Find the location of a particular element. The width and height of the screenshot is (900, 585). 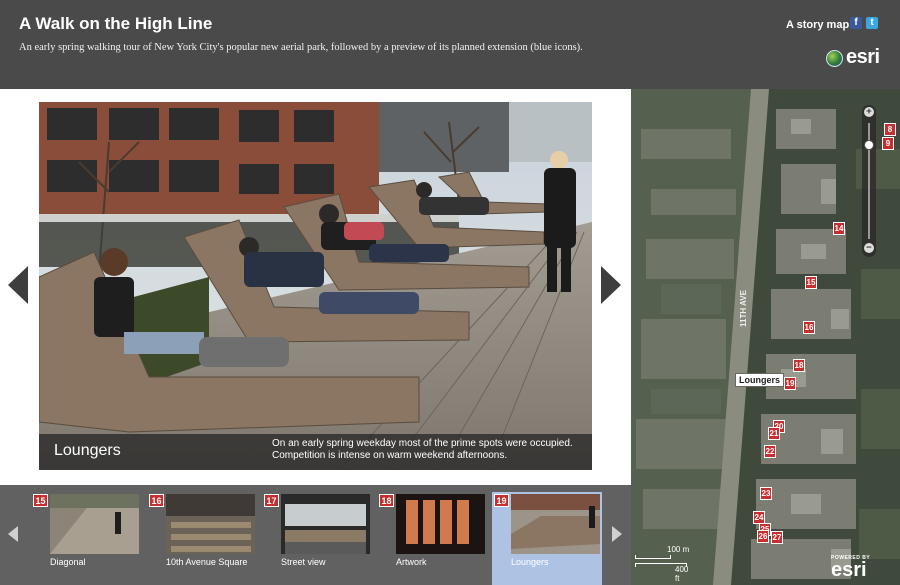

map-tooltip: Loungers is located at coordinates (760, 380).